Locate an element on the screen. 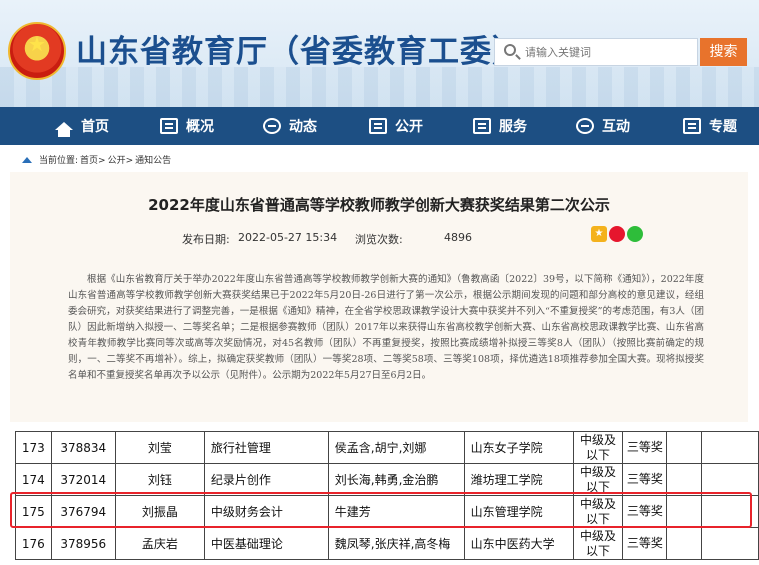 This screenshot has height=565, width=759. qzone-share-icon: ★ is located at coordinates (599, 234).